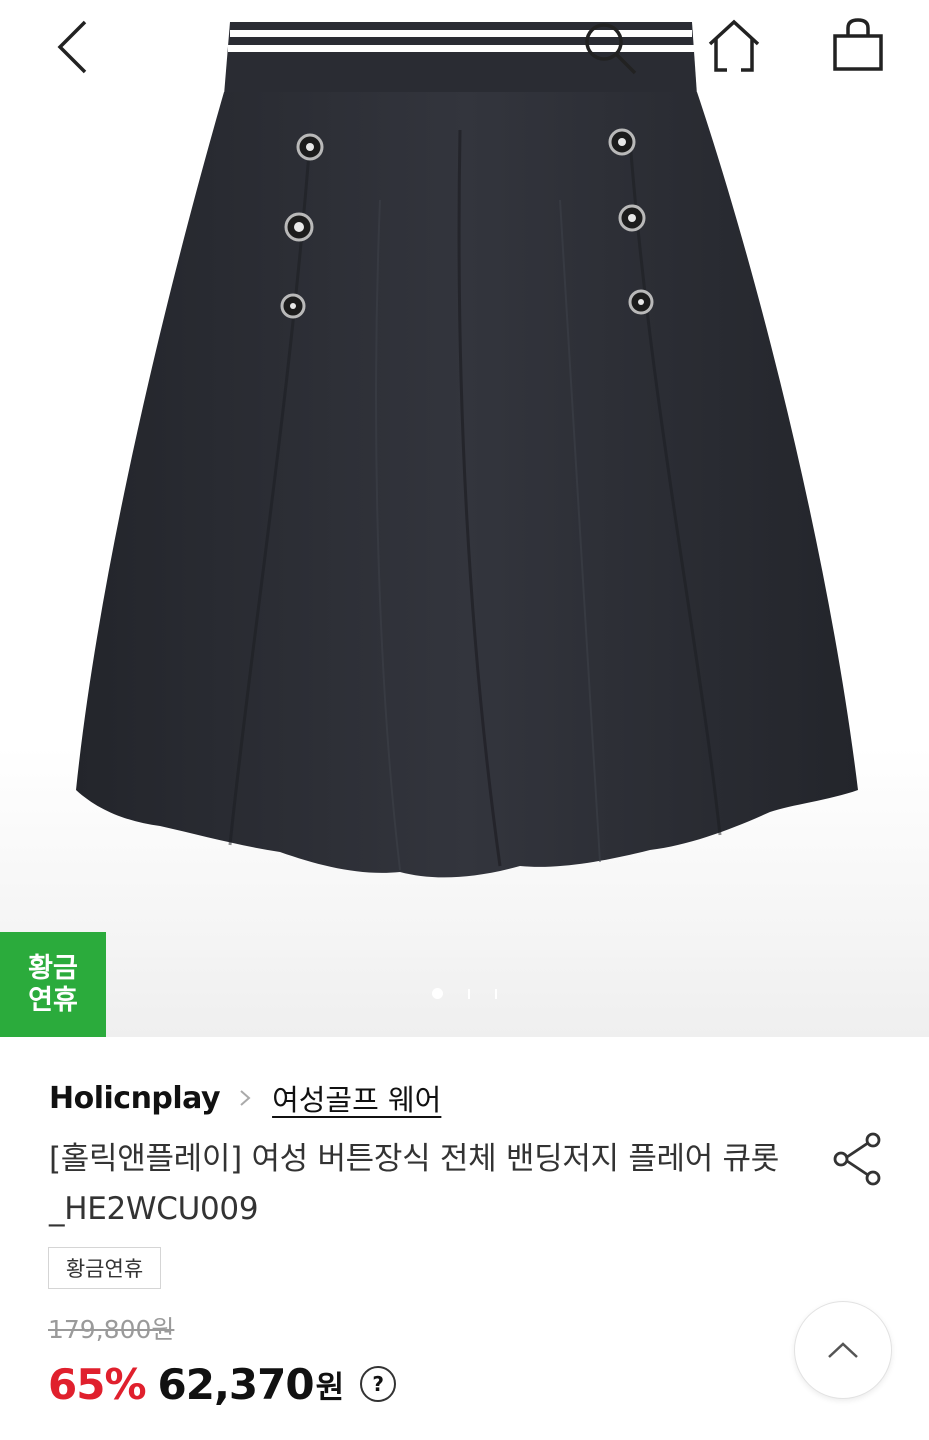 The image size is (929, 1440). What do you see at coordinates (356, 1098) in the screenshot?
I see `category-link: 여성골프 웨어` at bounding box center [356, 1098].